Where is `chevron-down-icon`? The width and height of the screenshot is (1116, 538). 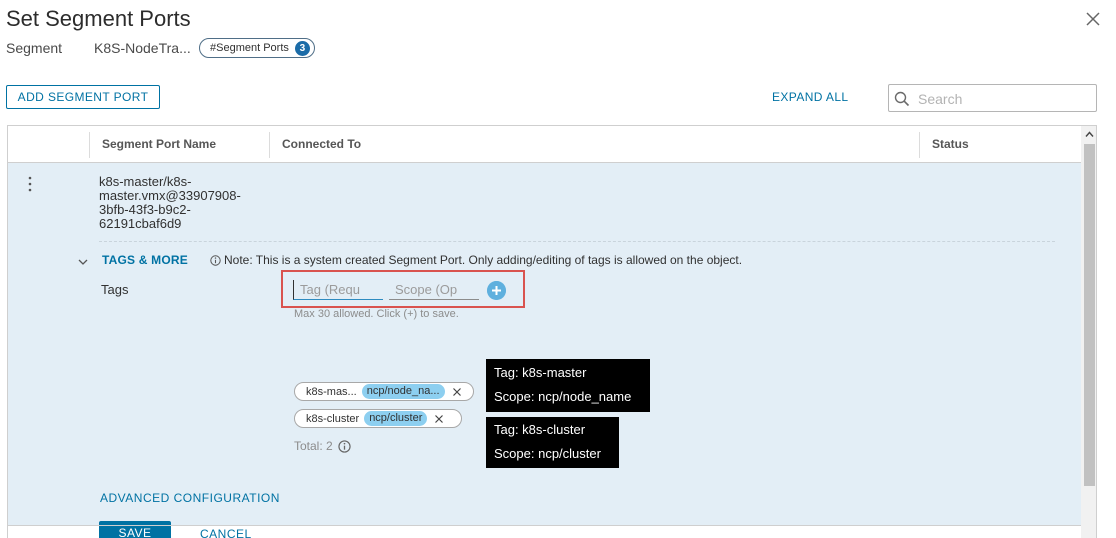 chevron-down-icon is located at coordinates (83, 262).